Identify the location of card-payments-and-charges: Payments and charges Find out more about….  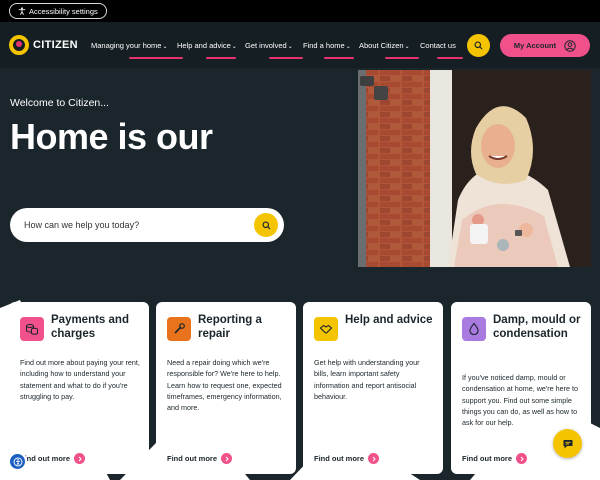
(79, 388).